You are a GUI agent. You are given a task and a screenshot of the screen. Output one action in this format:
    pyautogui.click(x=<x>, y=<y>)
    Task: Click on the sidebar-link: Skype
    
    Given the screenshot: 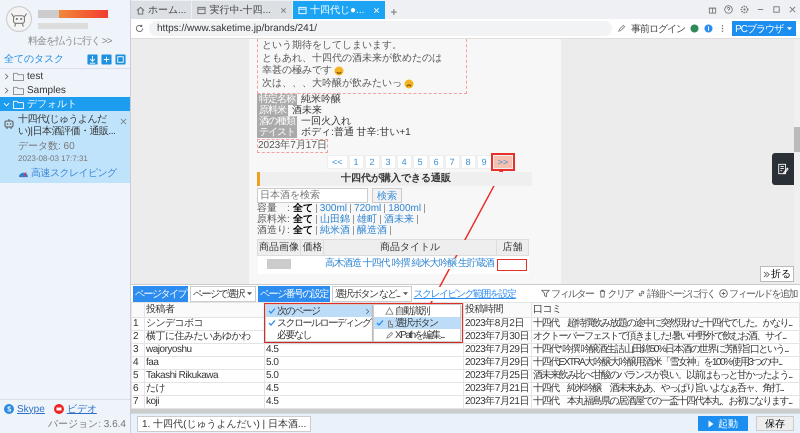 What is the action you would take?
    pyautogui.click(x=31, y=409)
    